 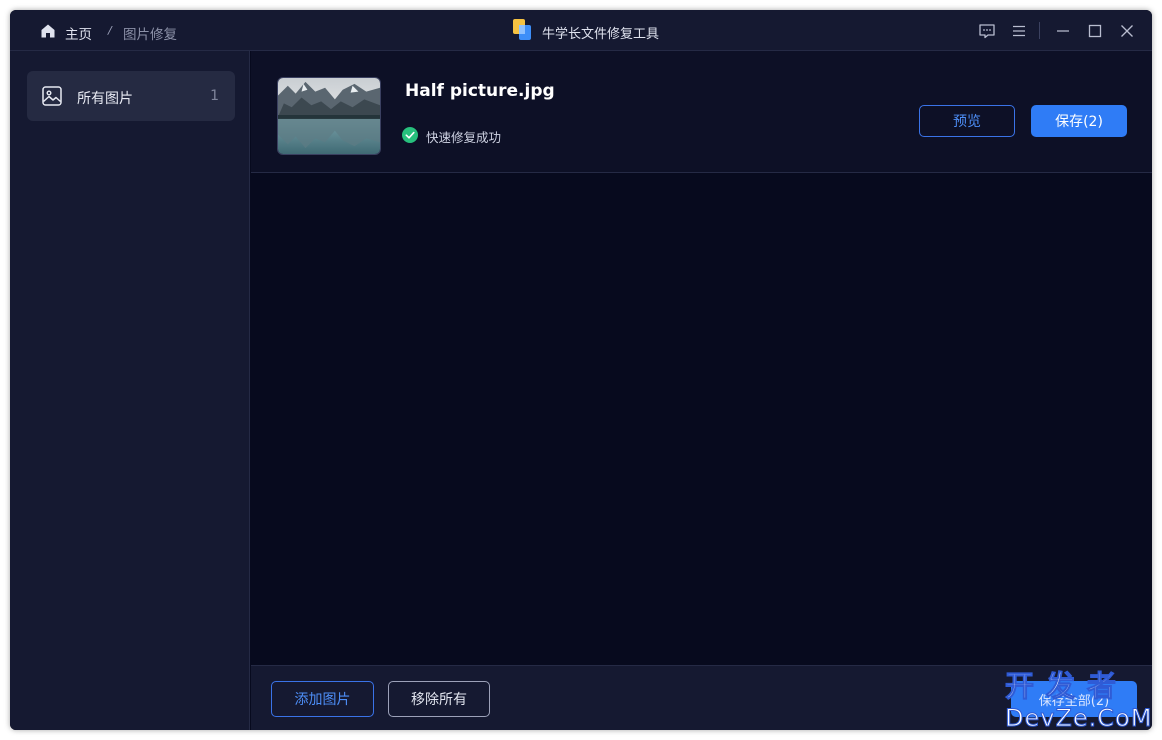 I want to click on minimize-icon, so click(x=1063, y=31).